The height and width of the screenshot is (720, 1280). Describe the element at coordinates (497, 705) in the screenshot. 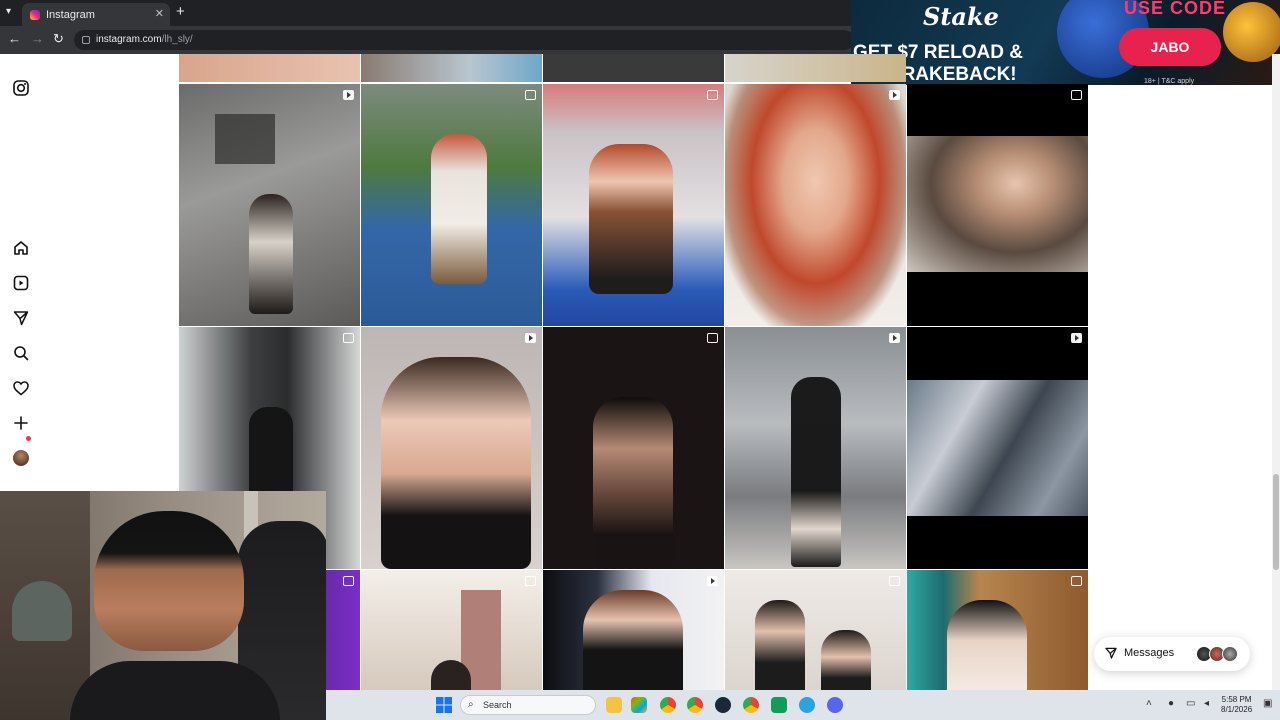

I see `taskbar-search-placeholder: Search` at that location.